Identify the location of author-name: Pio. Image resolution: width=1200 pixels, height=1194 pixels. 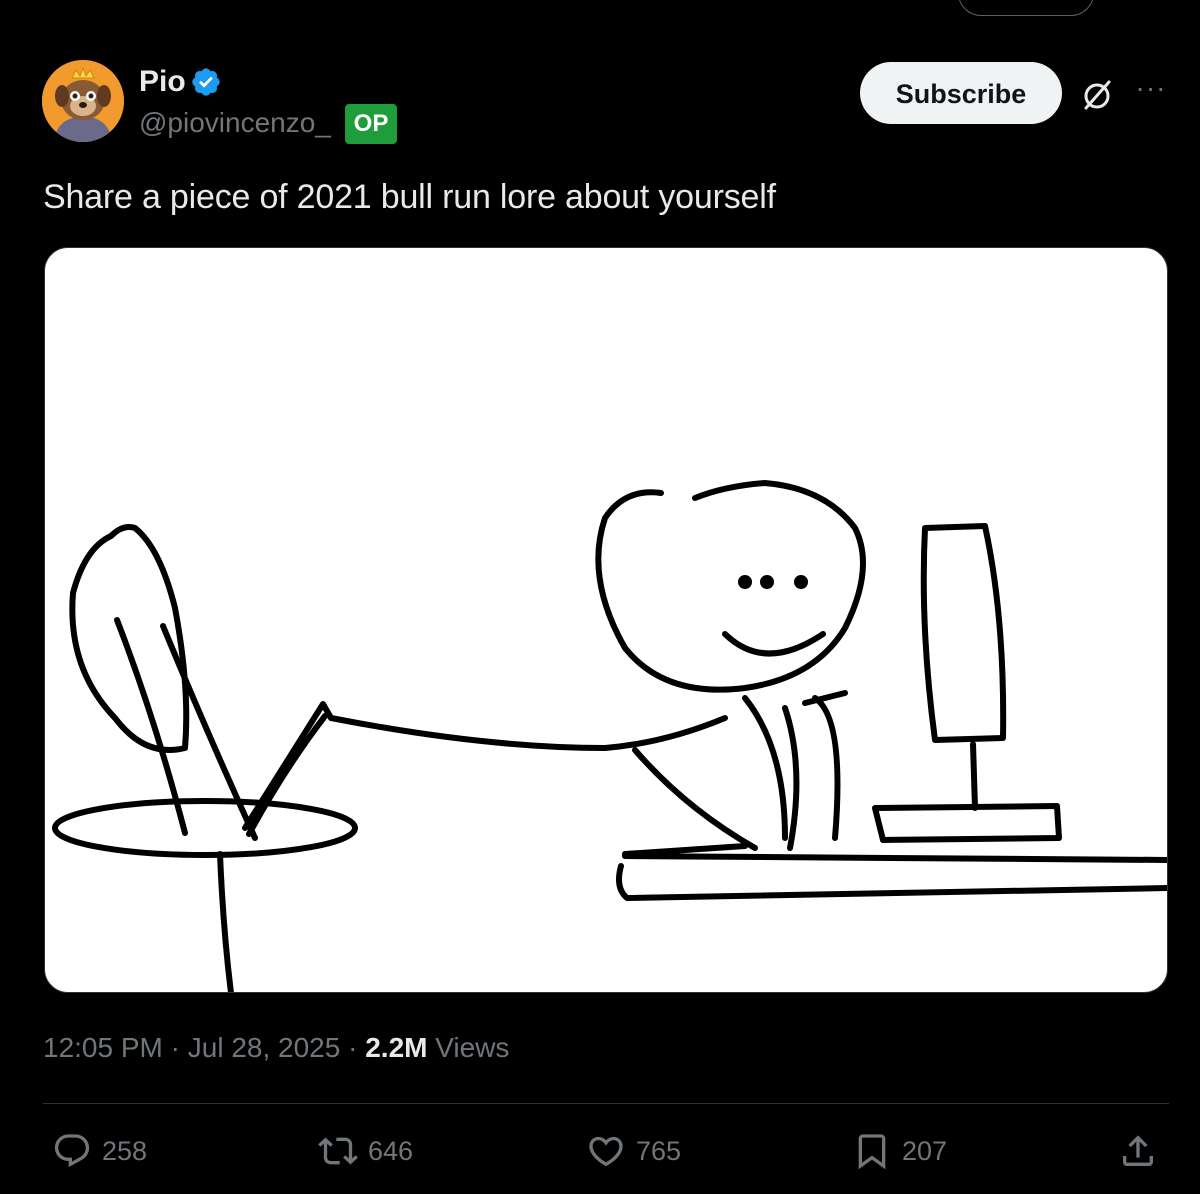
(162, 82).